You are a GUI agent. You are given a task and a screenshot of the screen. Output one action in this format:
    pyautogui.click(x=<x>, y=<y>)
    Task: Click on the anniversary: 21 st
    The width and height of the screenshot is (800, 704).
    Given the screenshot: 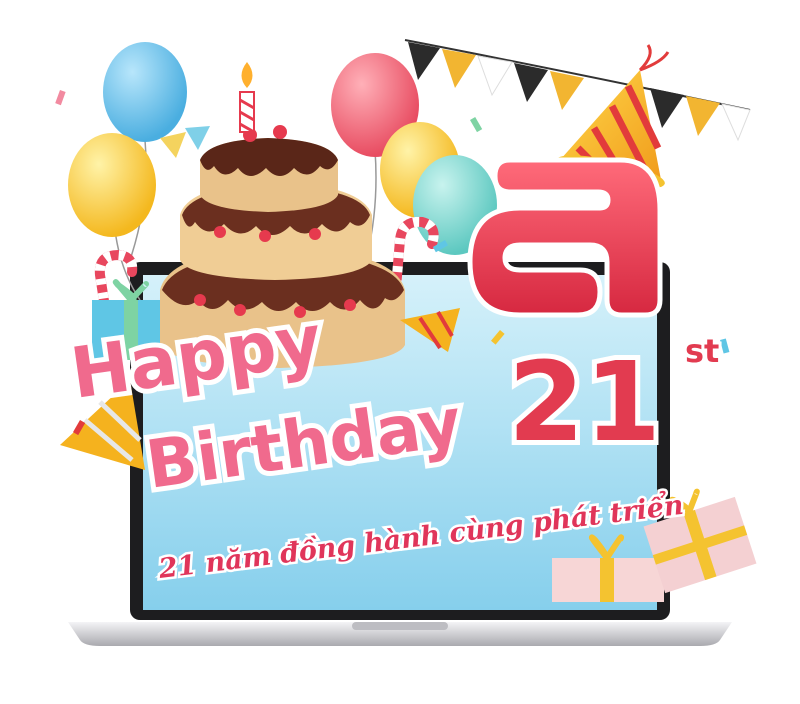 What is the action you would take?
    pyautogui.click(x=612, y=400)
    